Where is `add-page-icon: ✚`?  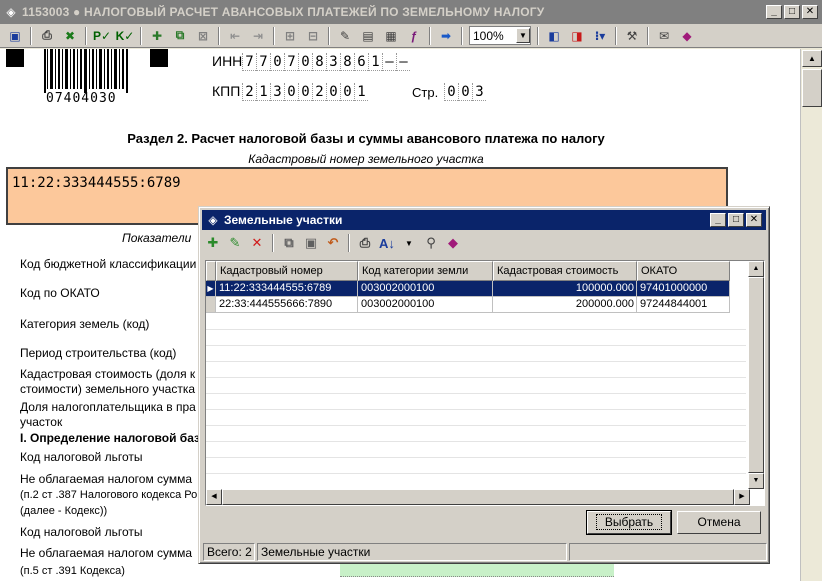
add-page-icon: ✚ is located at coordinates (157, 36).